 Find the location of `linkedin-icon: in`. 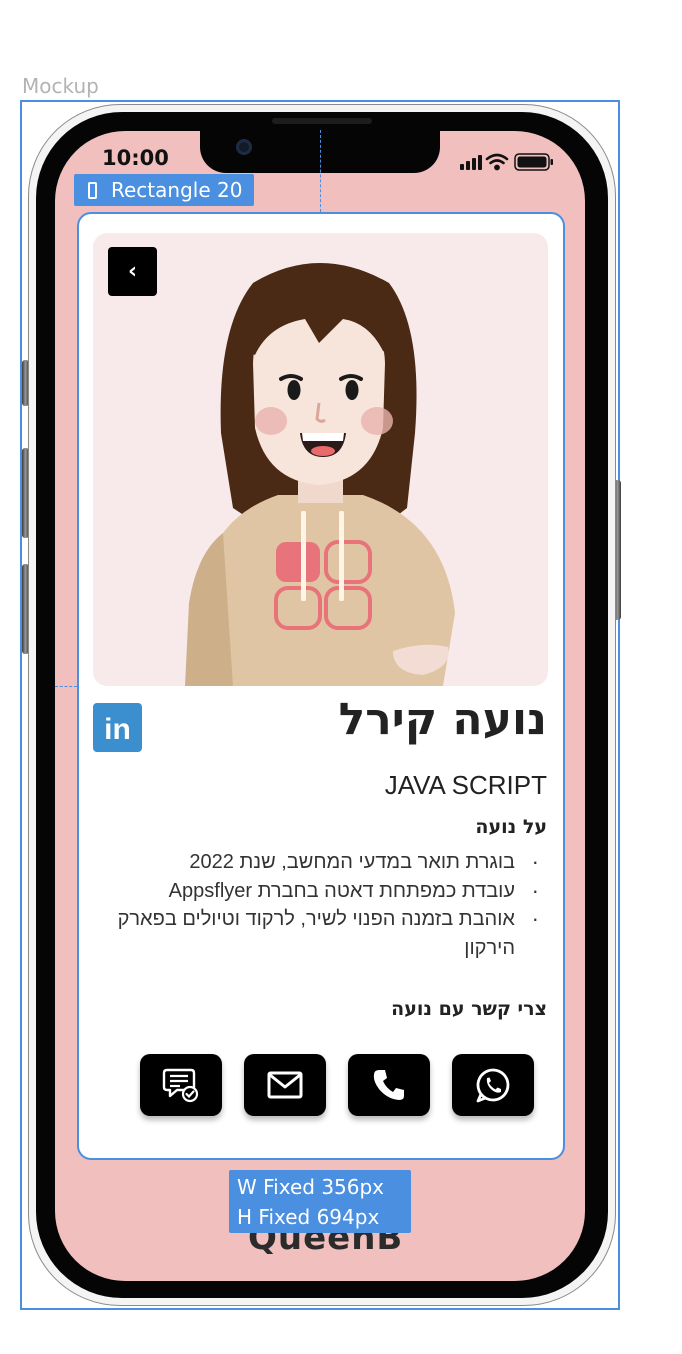

linkedin-icon: in is located at coordinates (117, 729).